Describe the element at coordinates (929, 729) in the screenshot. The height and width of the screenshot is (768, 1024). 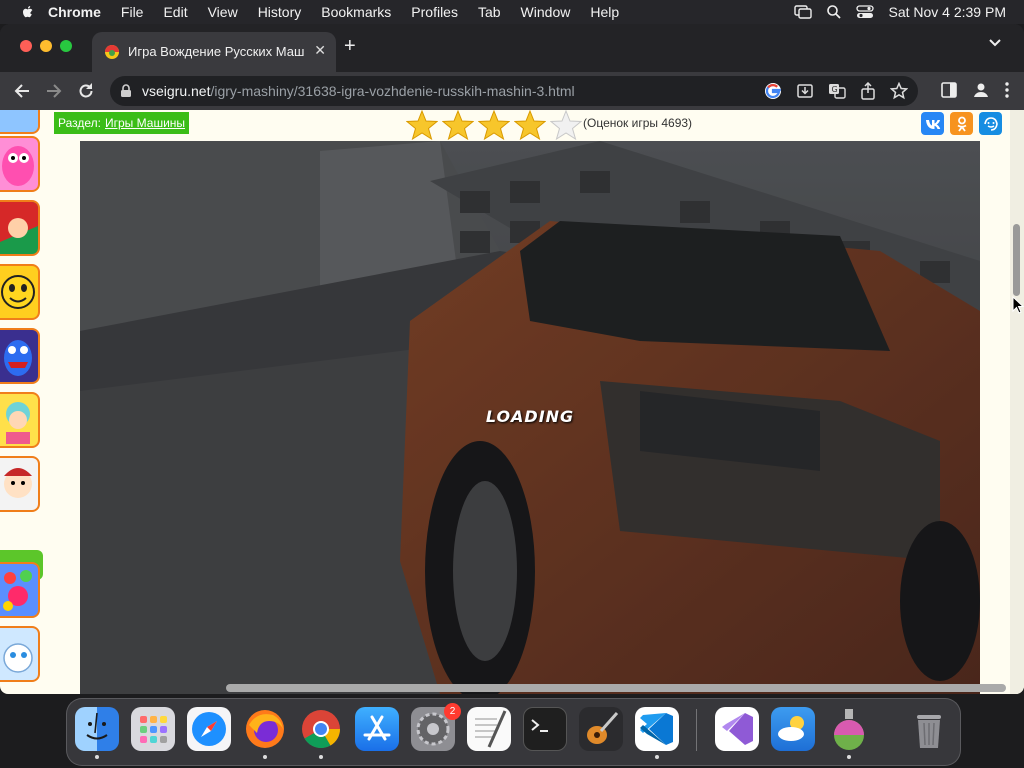
I see `trash-icon` at that location.